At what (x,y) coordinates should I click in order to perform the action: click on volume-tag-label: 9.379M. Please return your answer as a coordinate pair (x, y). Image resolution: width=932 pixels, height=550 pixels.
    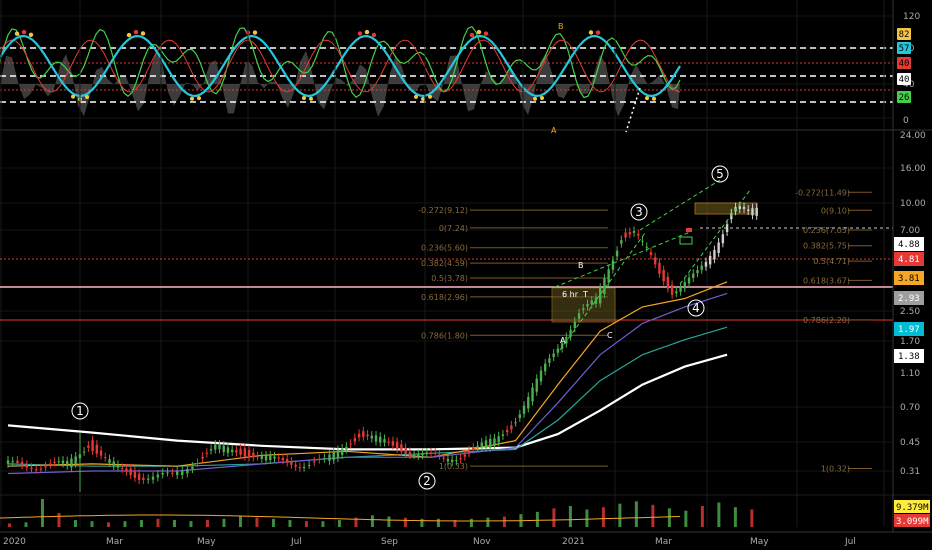
    Looking at the image, I should click on (912, 508).